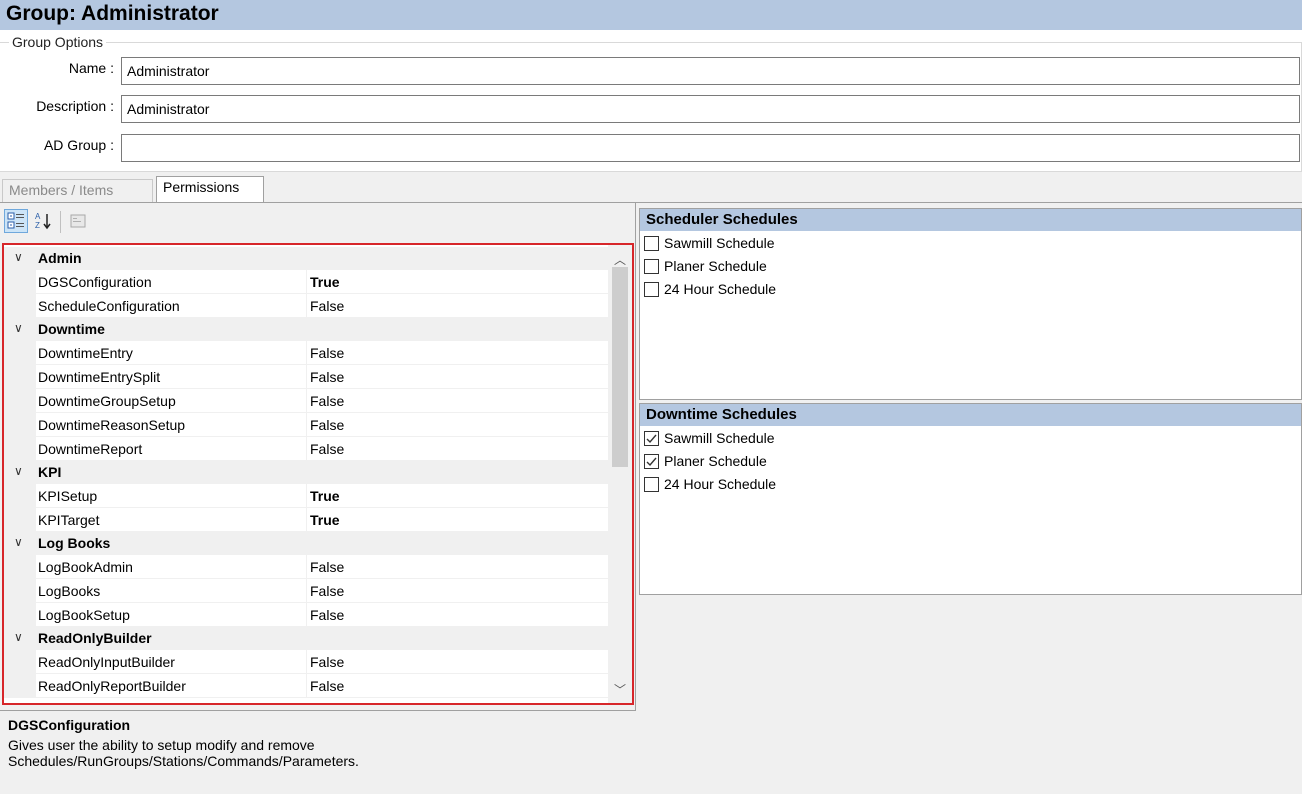 The image size is (1302, 794). I want to click on property-grid-toolbar: A Z, so click(318, 222).